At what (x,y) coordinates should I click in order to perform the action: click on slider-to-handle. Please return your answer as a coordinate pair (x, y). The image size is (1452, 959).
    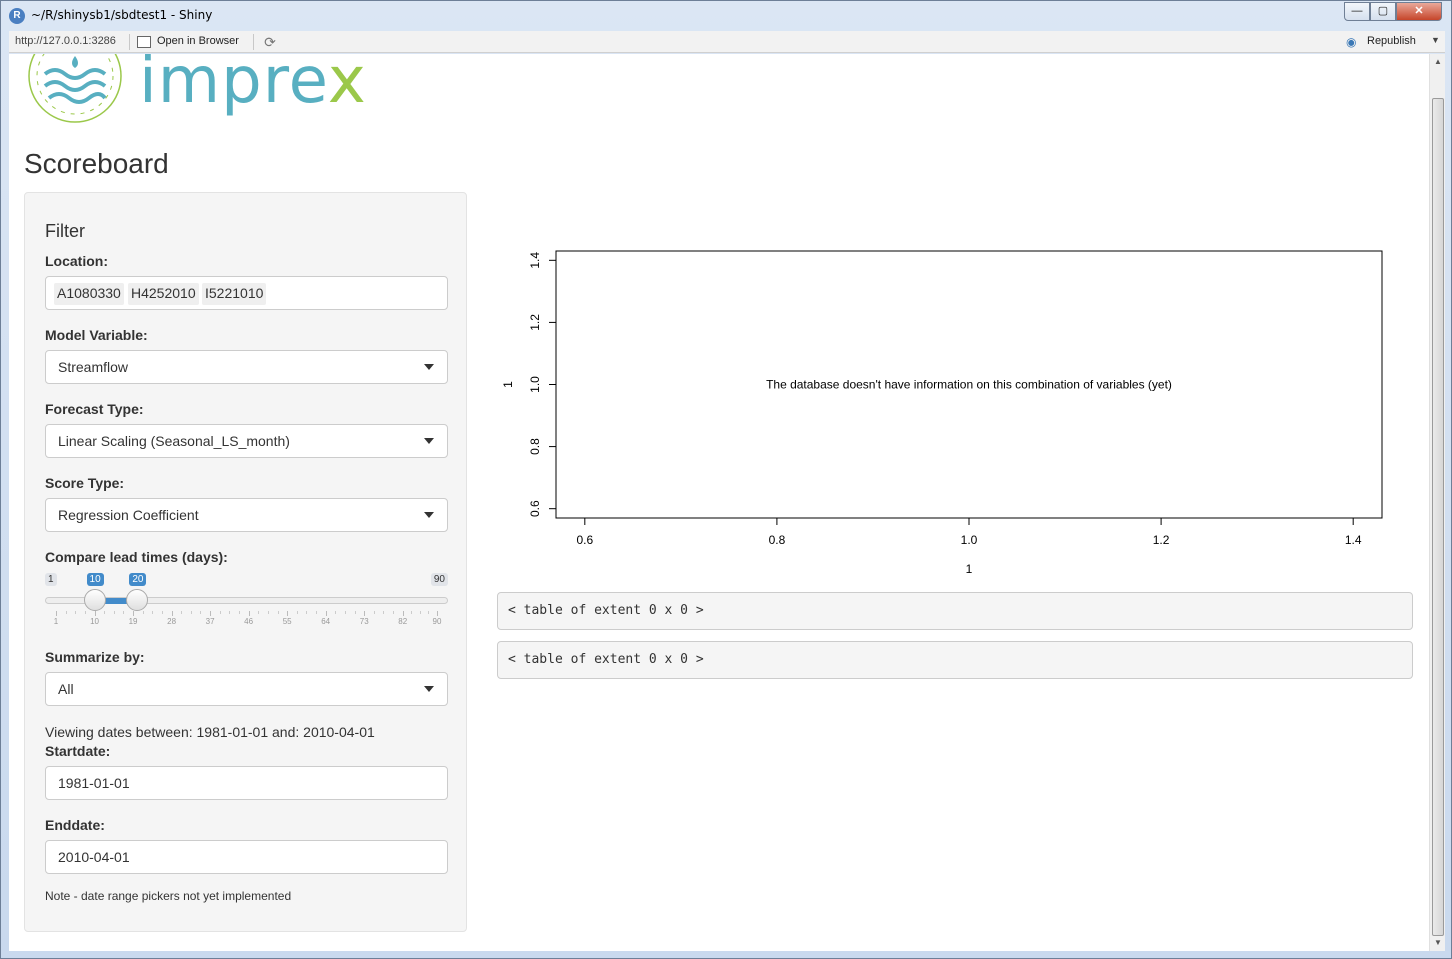
    Looking at the image, I should click on (137, 600).